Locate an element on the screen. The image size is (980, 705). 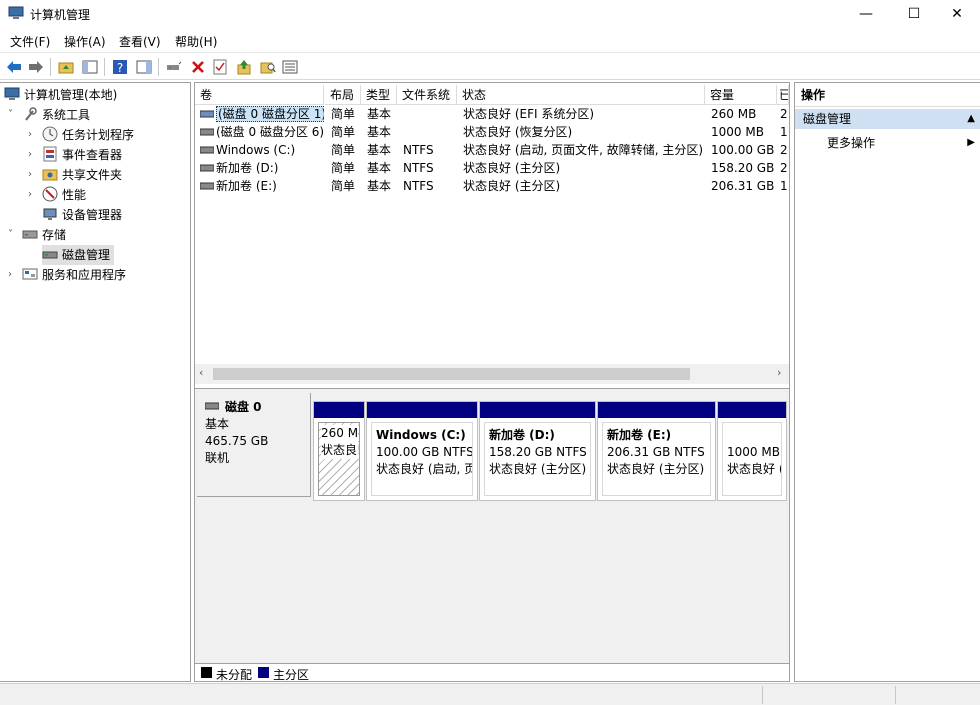
show-action-pane-icon is located at coordinates (144, 67).